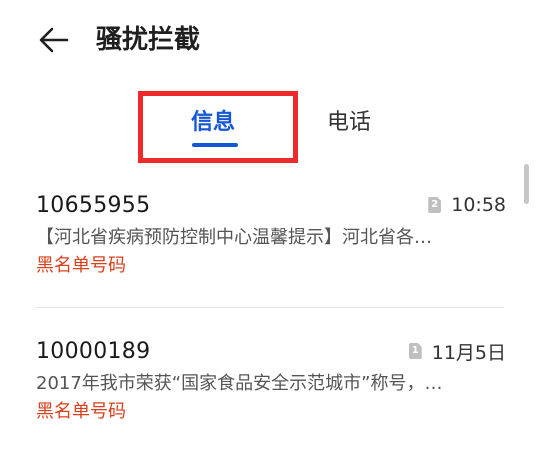  I want to click on sim-card-icon: 2, so click(435, 205).